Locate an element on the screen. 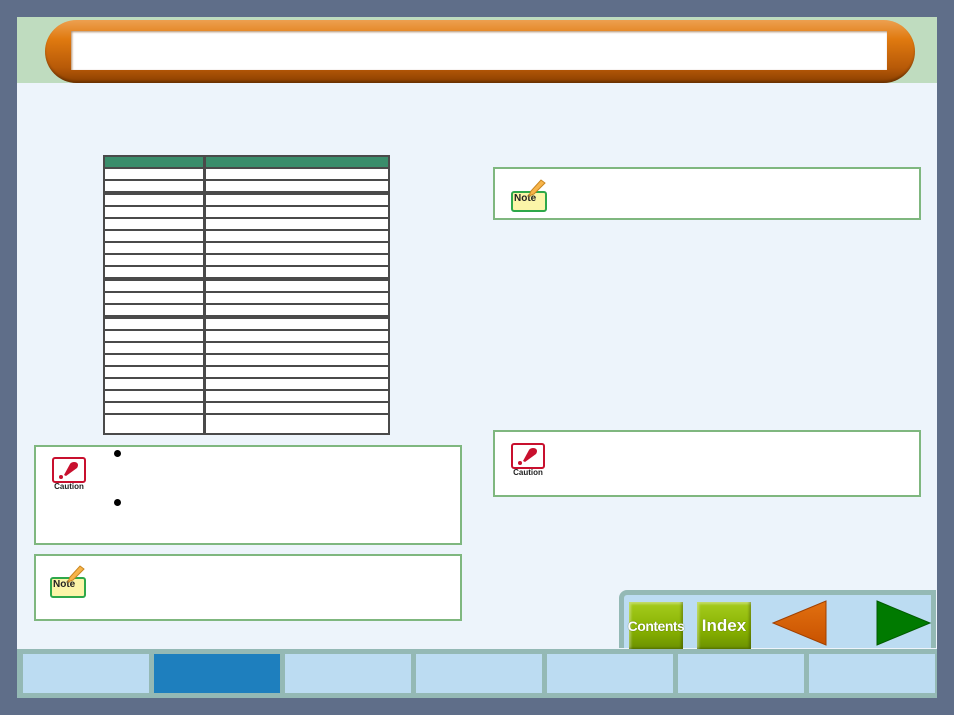  contents-button-label: Contents is located at coordinates (656, 626).